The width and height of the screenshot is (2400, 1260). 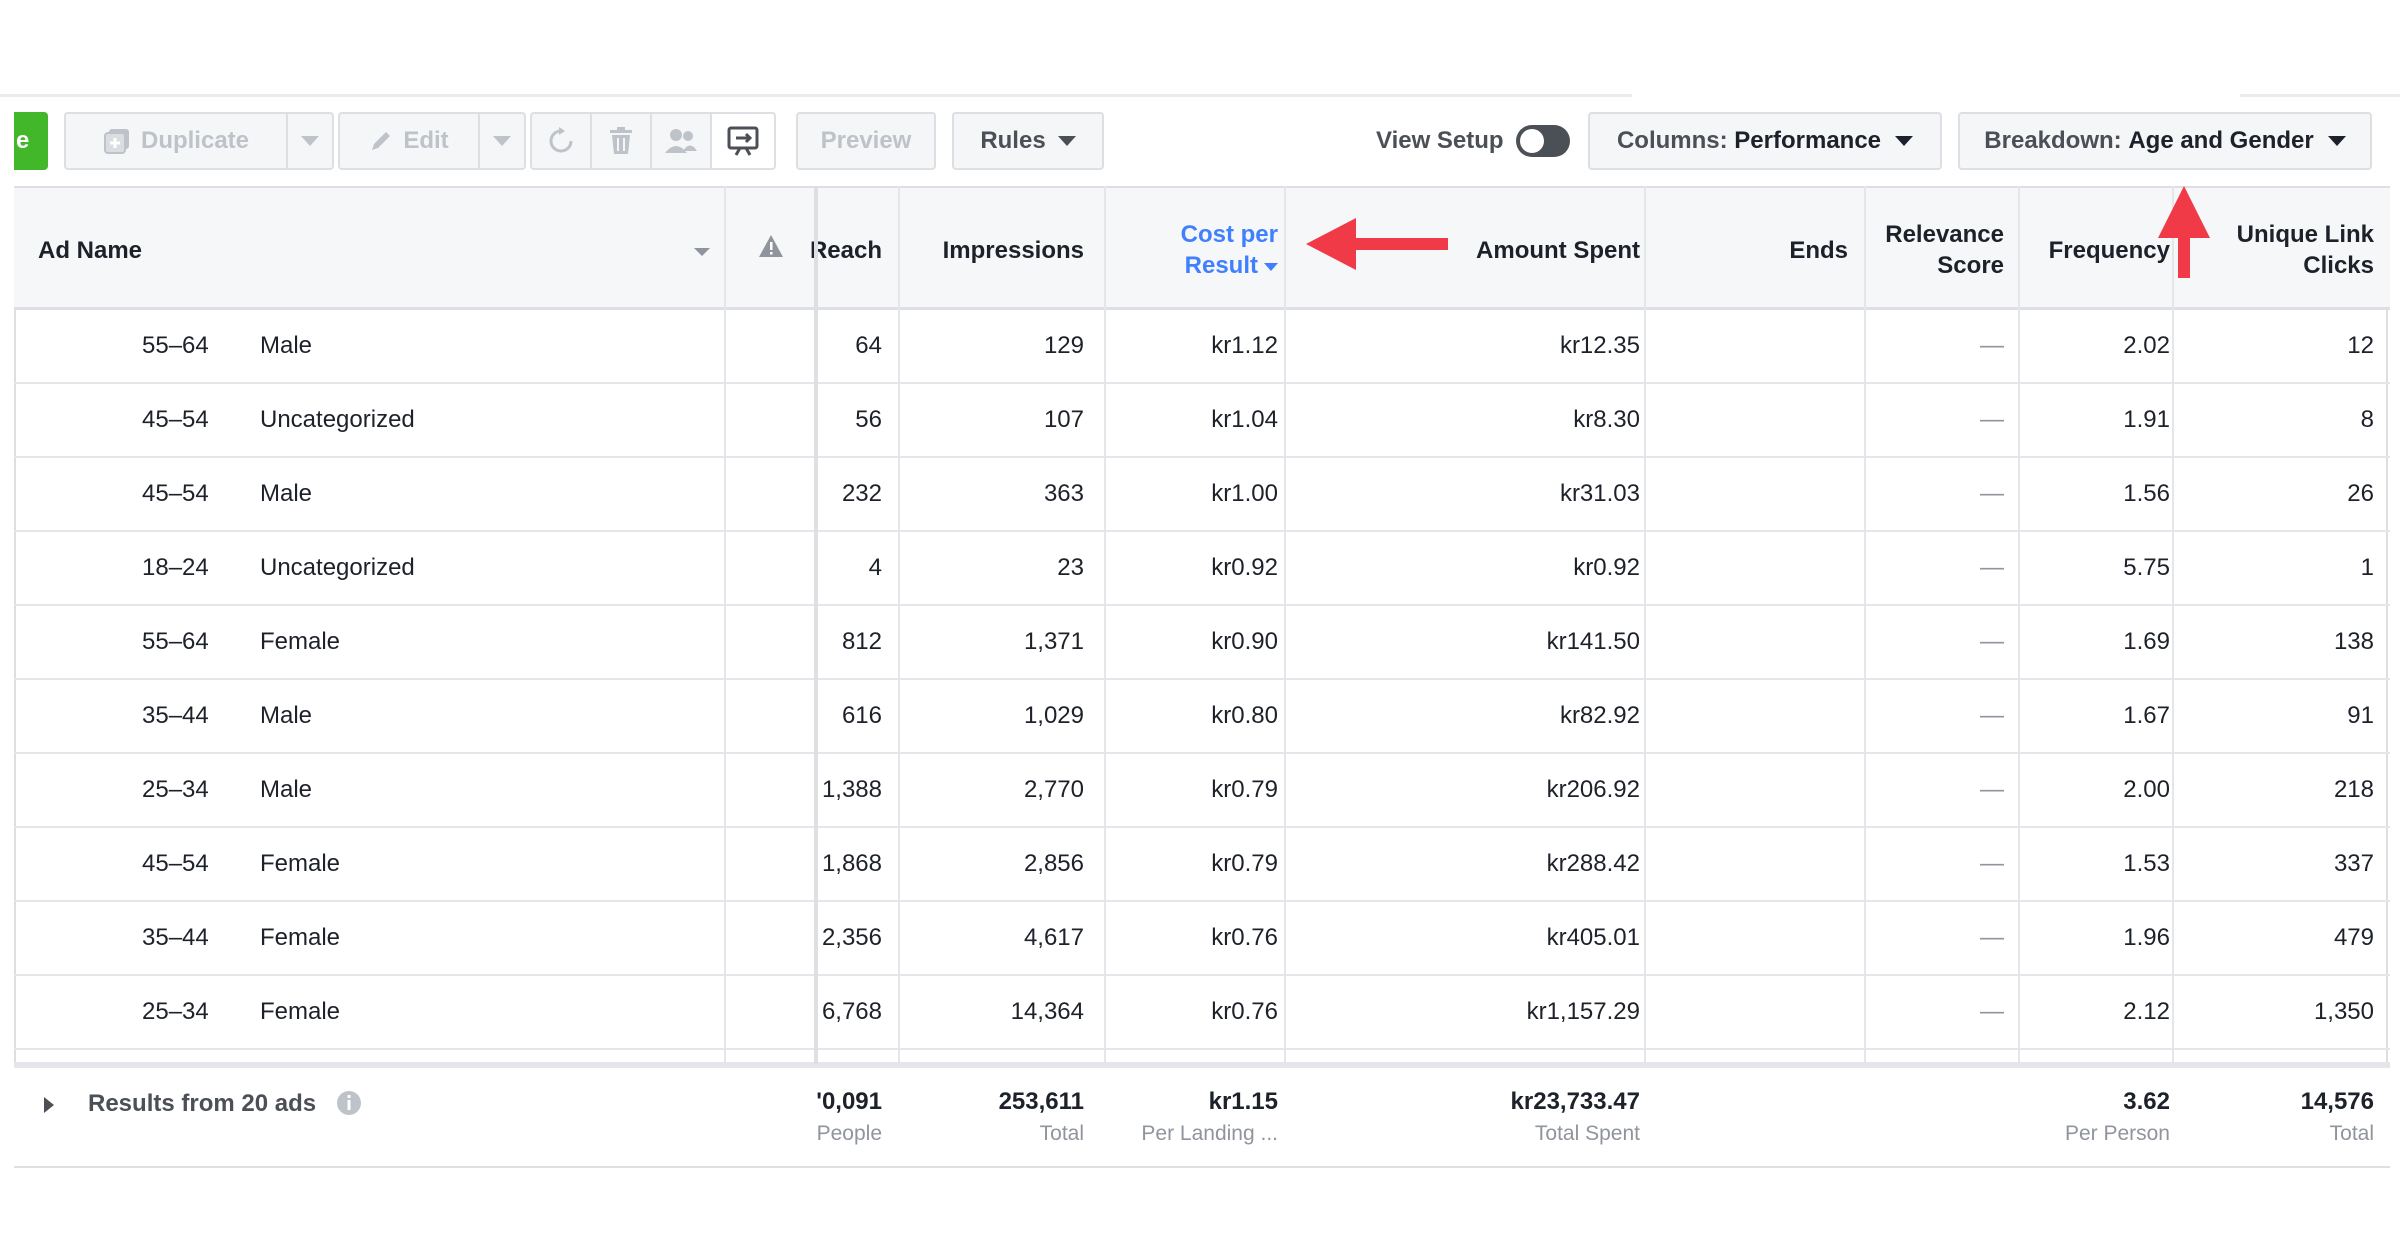 What do you see at coordinates (868, 419) in the screenshot?
I see `reach-cell: 56` at bounding box center [868, 419].